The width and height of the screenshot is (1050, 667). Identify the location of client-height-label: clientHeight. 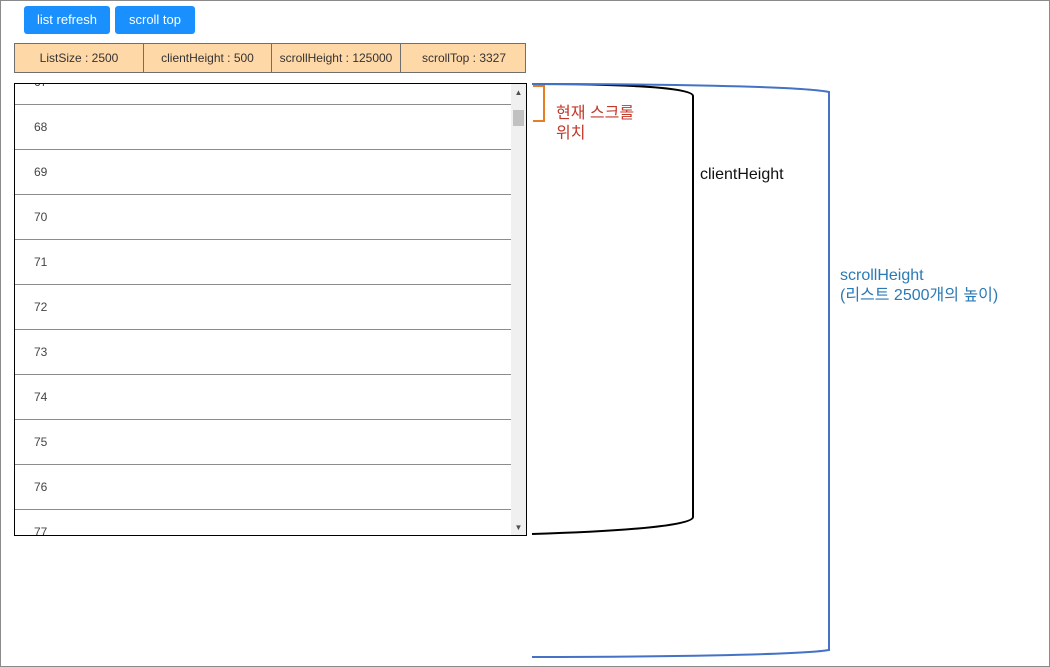
(742, 174).